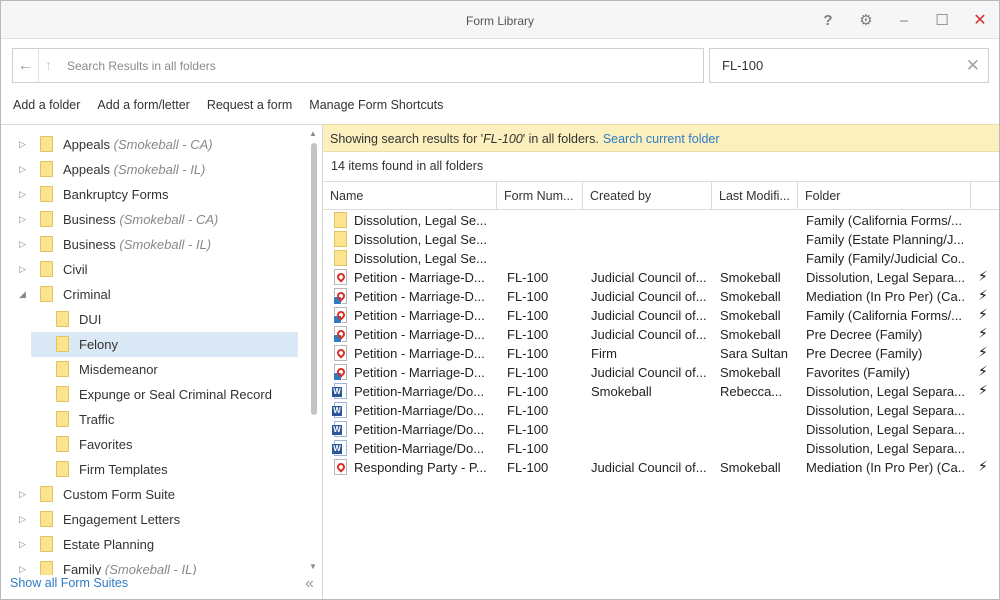 The width and height of the screenshot is (1000, 600). What do you see at coordinates (137, 244) in the screenshot?
I see `tree-item-label: Business (Smokeball - IL)` at bounding box center [137, 244].